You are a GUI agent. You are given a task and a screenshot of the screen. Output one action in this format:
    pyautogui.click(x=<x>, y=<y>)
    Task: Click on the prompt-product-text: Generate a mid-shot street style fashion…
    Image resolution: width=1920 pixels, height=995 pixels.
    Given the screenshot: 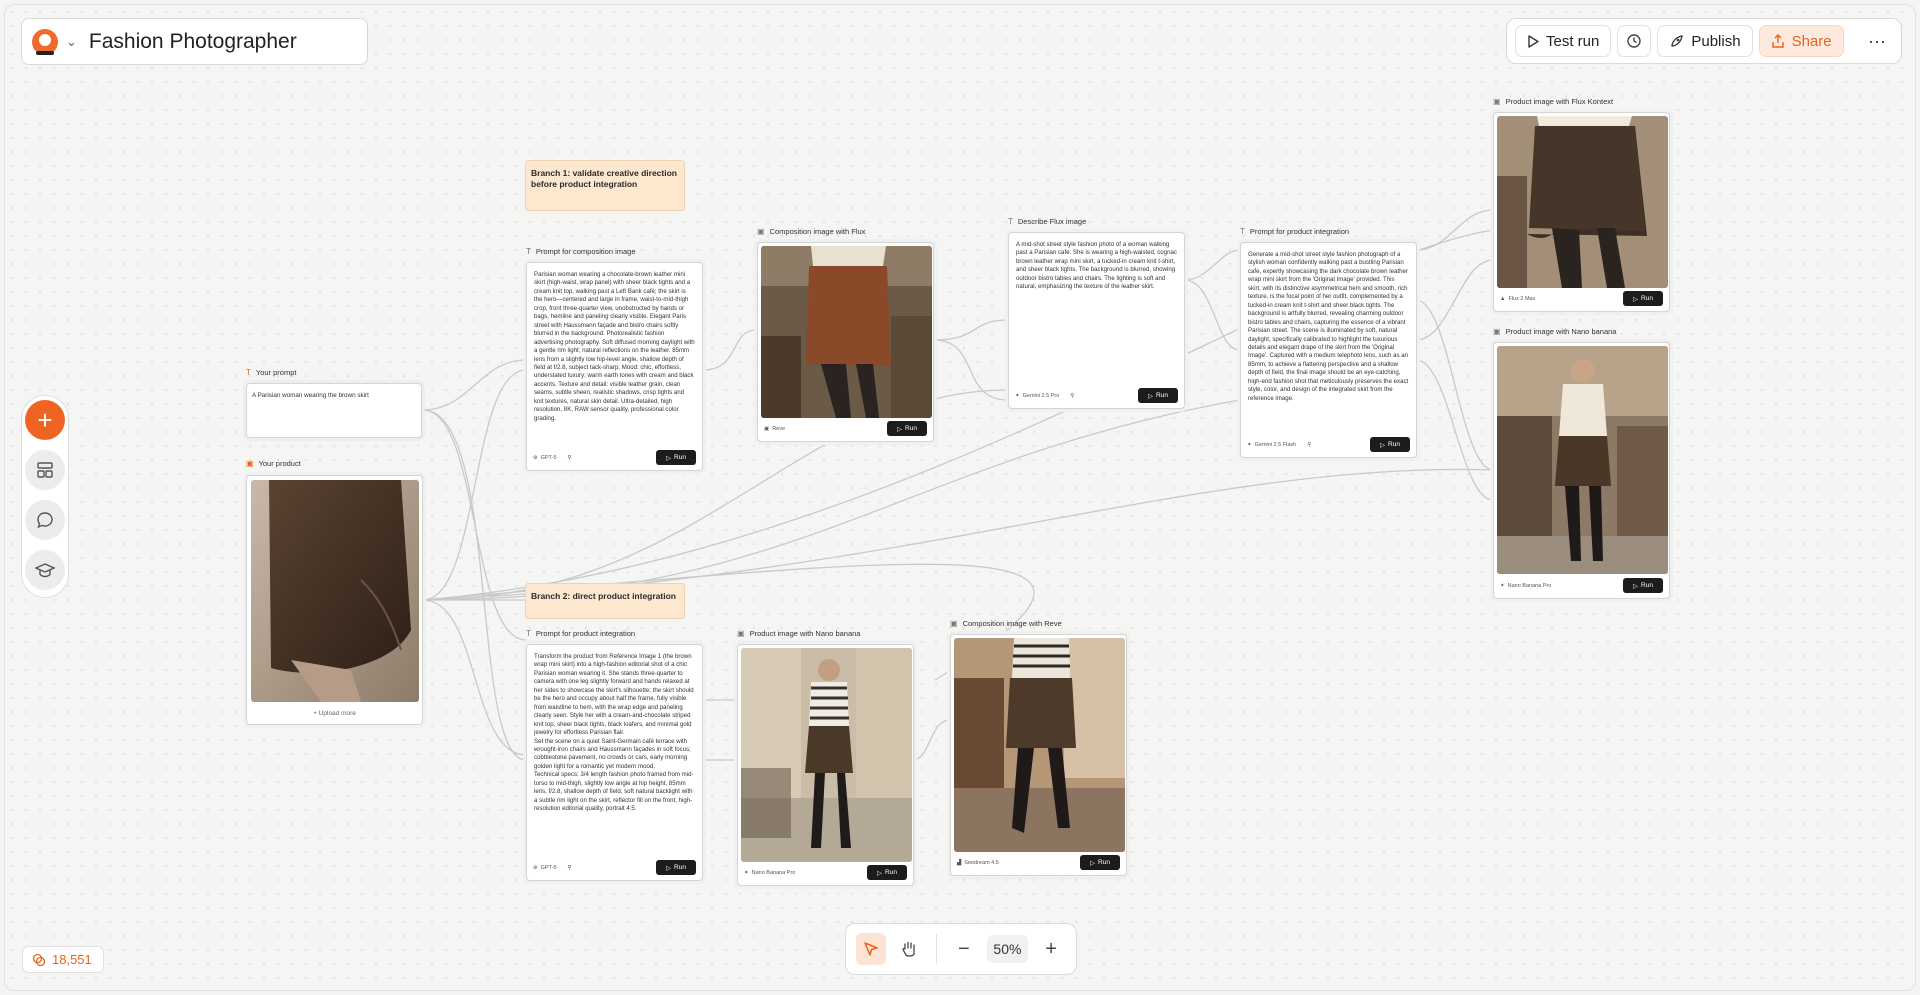 What is the action you would take?
    pyautogui.click(x=1328, y=341)
    